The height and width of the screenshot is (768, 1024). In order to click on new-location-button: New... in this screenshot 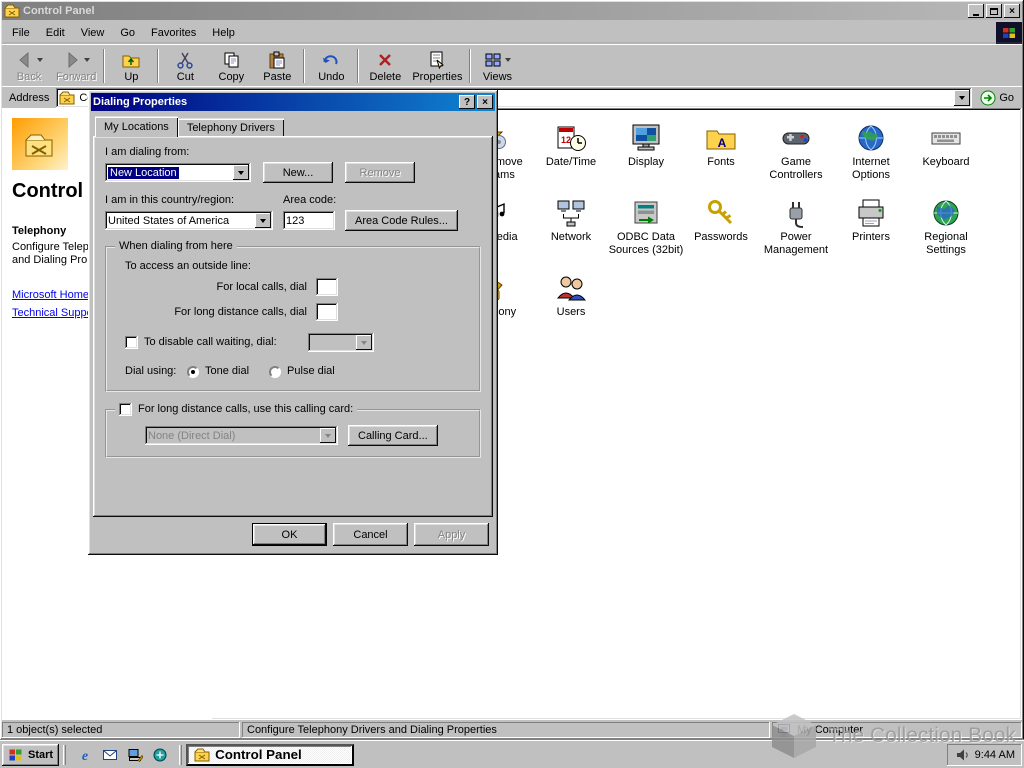, I will do `click(298, 172)`.